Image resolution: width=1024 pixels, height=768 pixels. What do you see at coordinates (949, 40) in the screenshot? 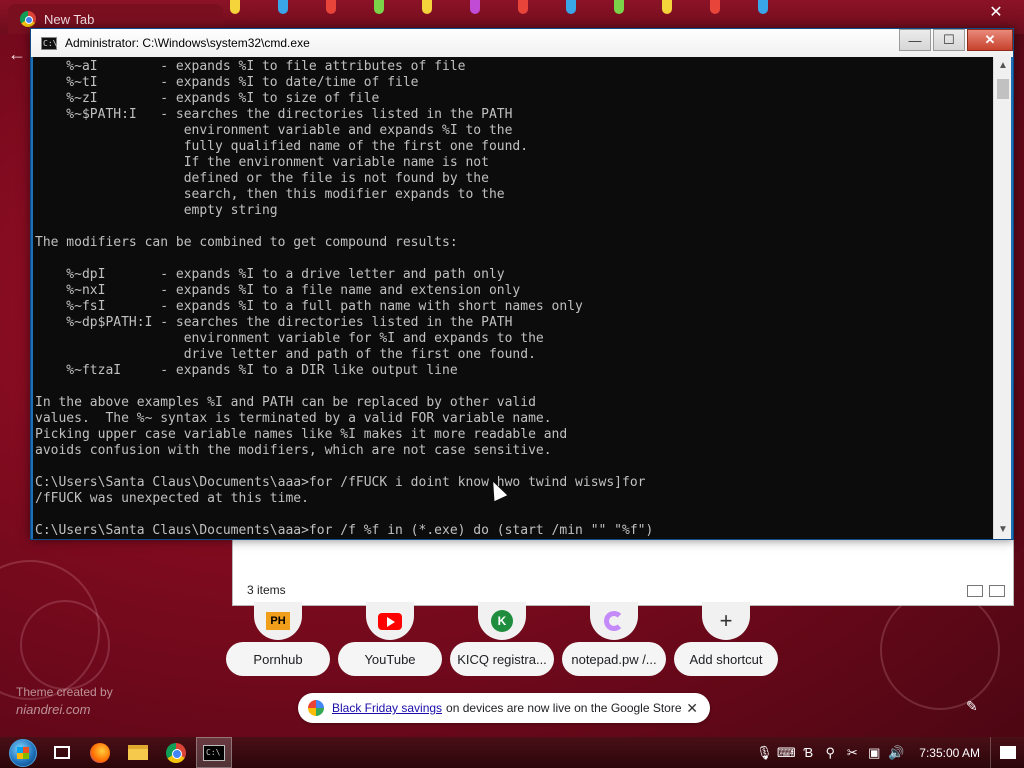
I see `maximize-button: ☐` at bounding box center [949, 40].